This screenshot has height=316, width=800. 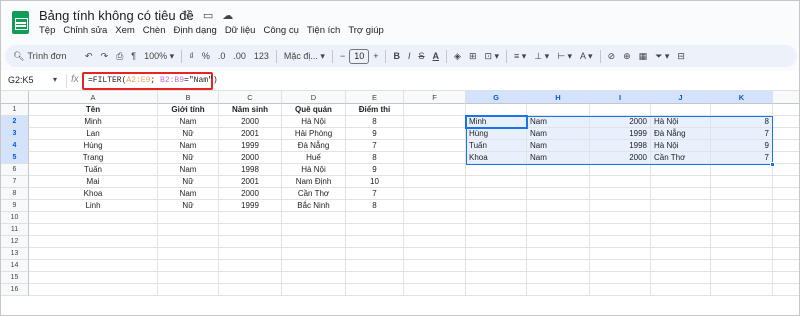 I want to click on row-header: 5, so click(x=15, y=158).